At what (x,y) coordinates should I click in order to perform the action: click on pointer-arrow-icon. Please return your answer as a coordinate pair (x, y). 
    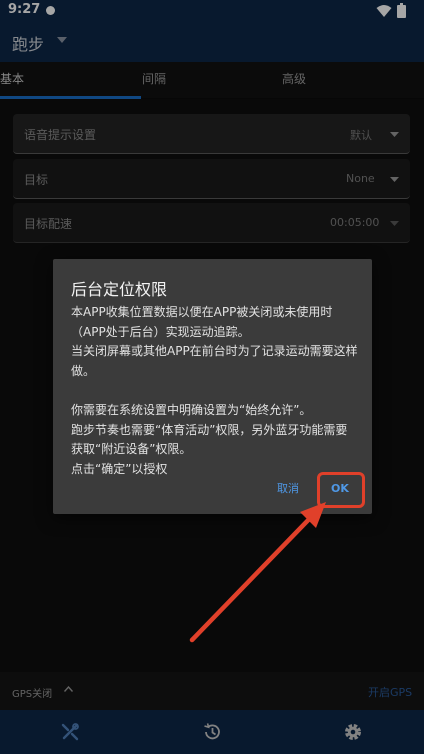
    Looking at the image, I should click on (257, 572).